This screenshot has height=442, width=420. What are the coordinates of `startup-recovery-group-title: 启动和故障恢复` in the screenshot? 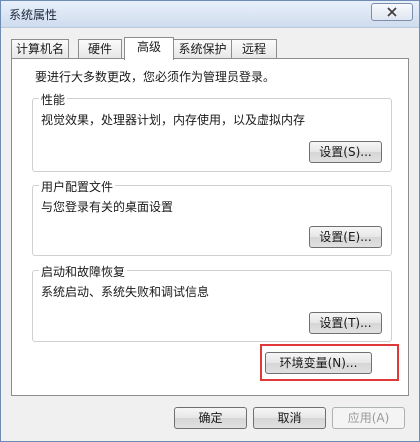 It's located at (83, 271).